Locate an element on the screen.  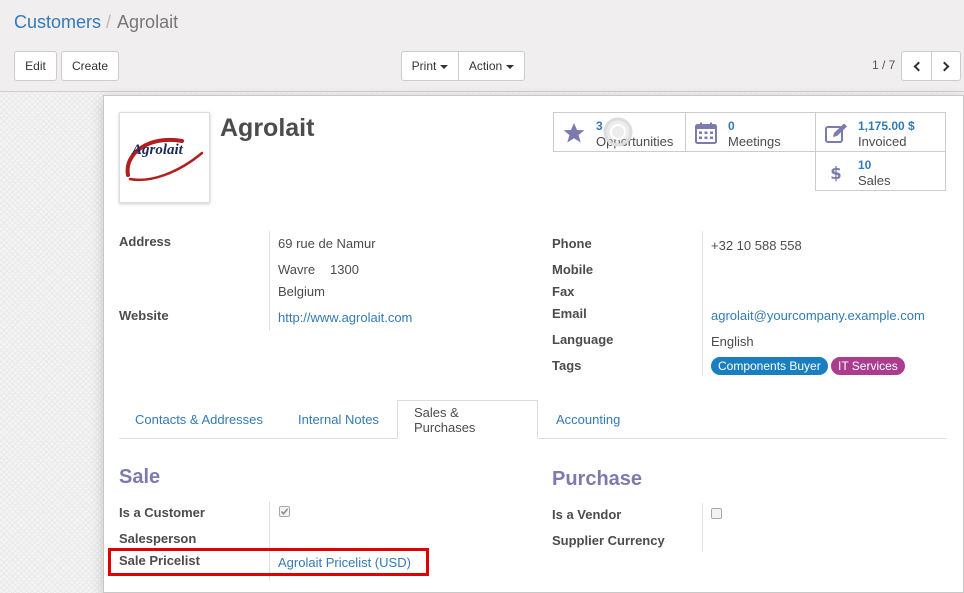
meetings-count: 0 is located at coordinates (731, 126).